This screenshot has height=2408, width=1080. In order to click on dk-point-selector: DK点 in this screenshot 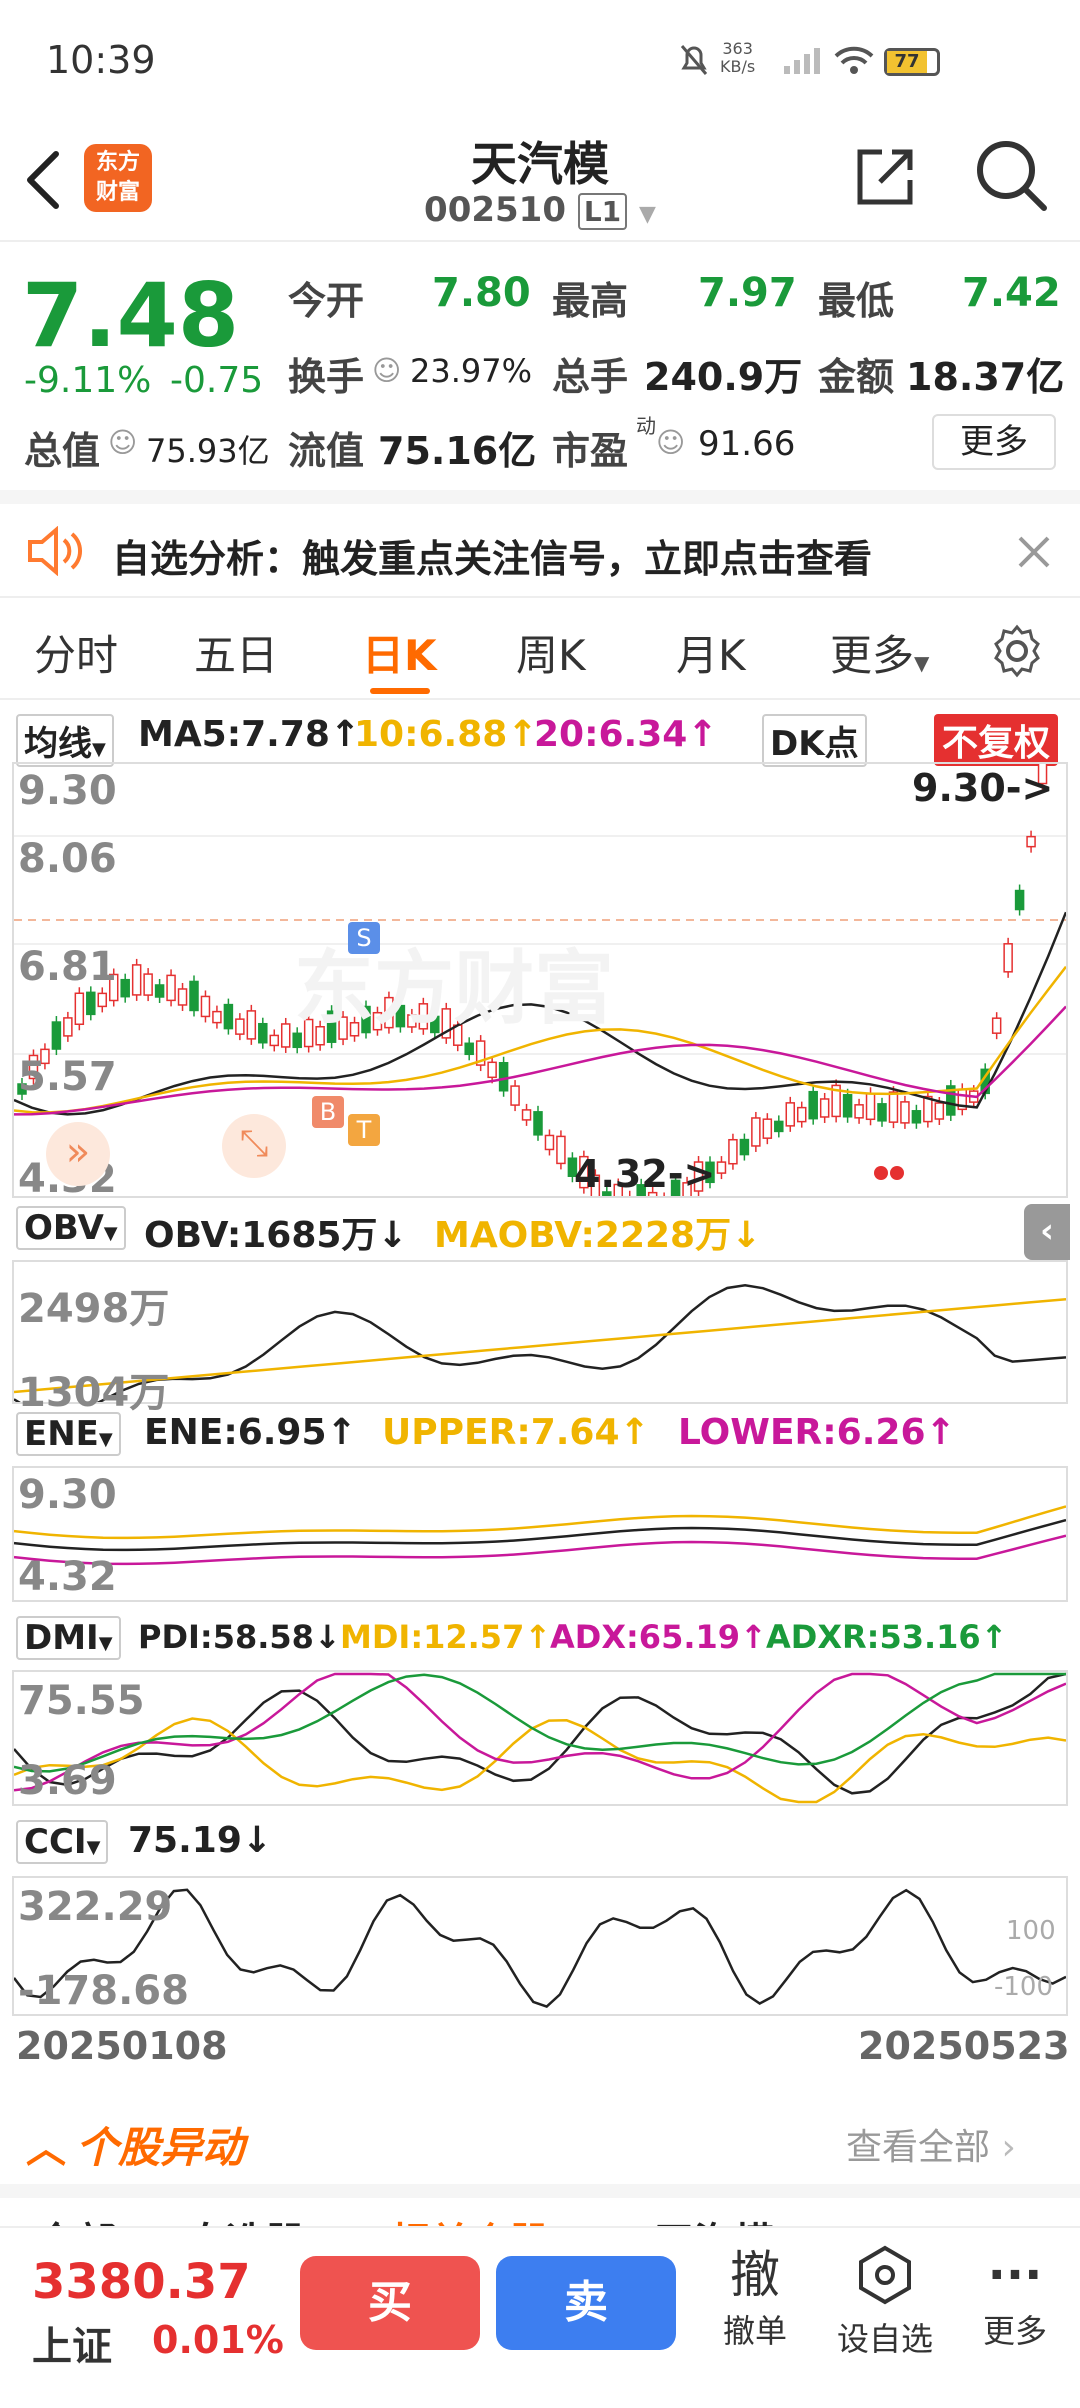, I will do `click(814, 740)`.